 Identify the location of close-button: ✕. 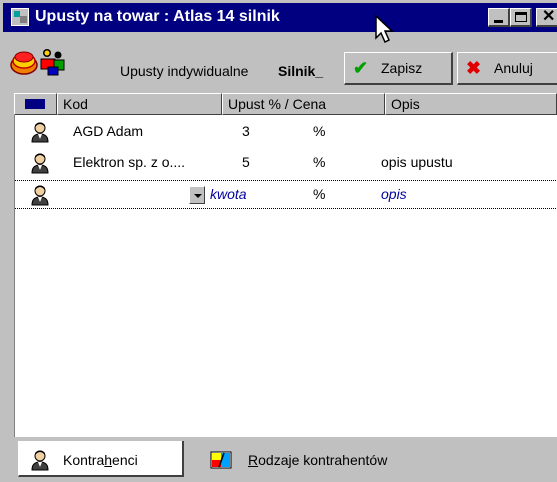
(546, 17).